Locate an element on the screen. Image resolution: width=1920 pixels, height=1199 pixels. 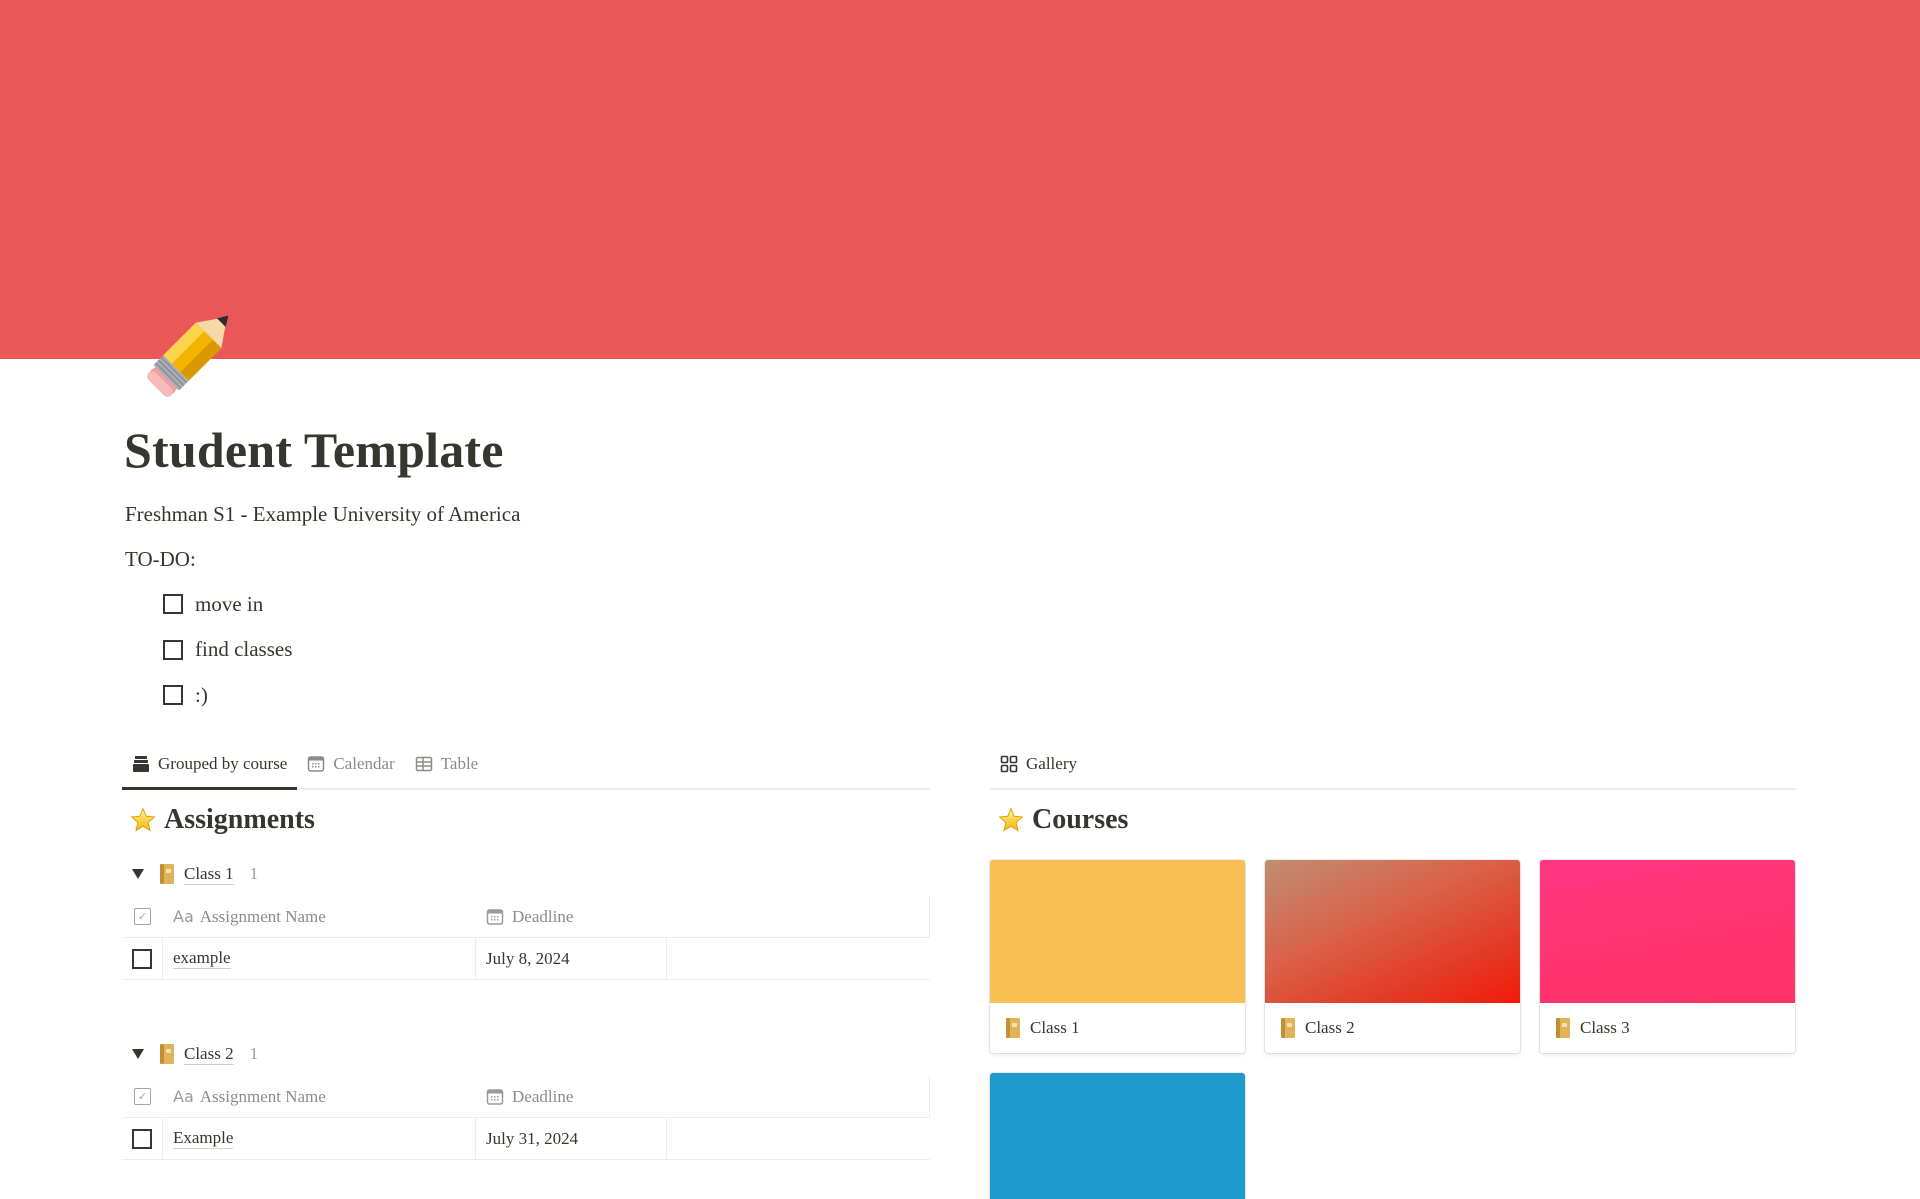
card-body: Class 3 is located at coordinates (1667, 1028).